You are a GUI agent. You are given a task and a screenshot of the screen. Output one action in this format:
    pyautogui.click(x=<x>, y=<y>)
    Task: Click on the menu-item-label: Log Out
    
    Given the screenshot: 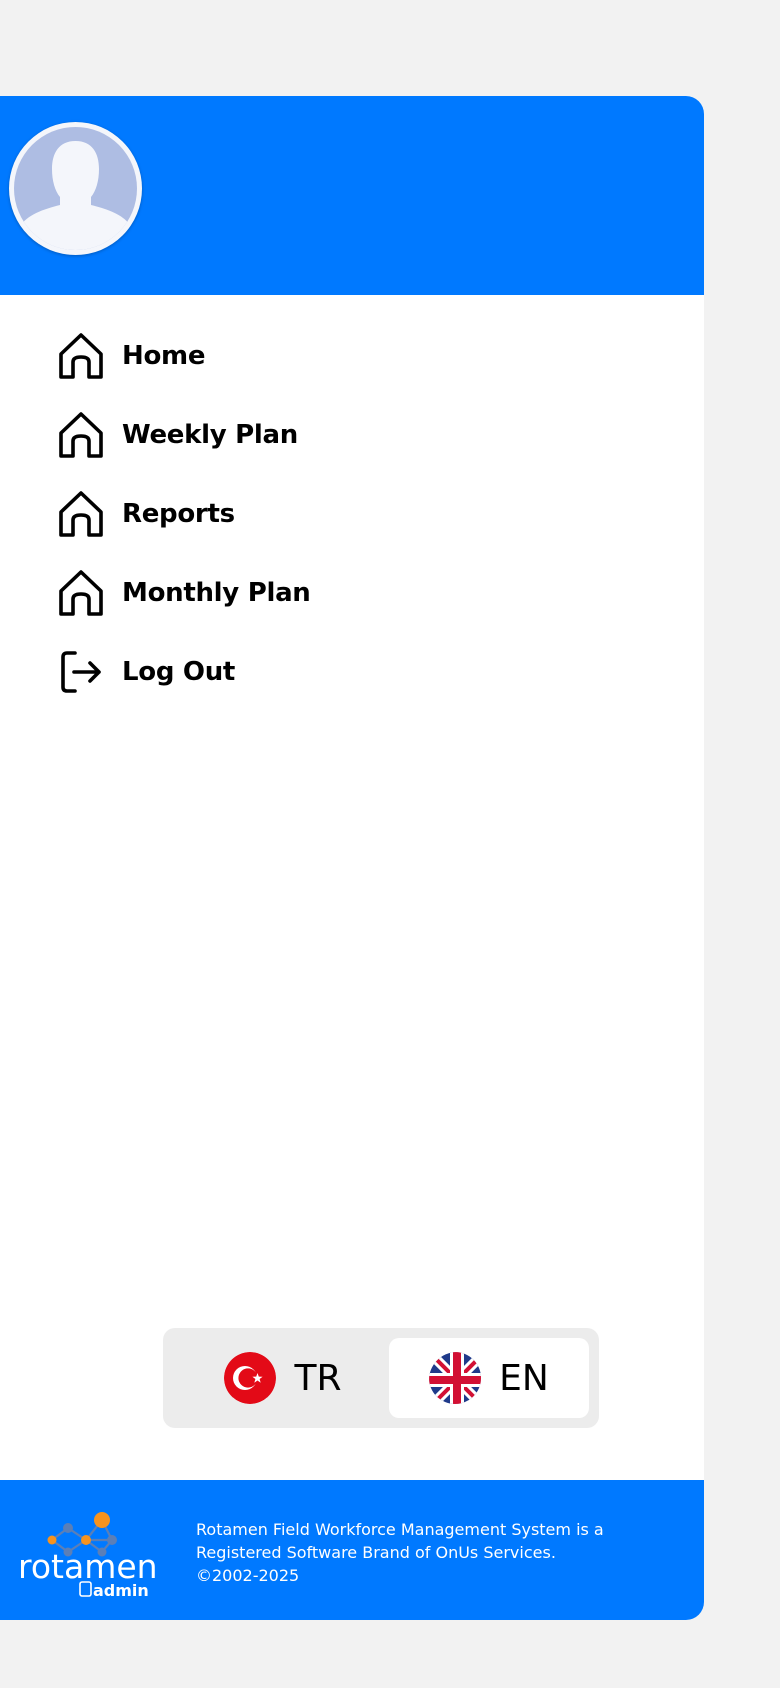 What is the action you would take?
    pyautogui.click(x=179, y=672)
    